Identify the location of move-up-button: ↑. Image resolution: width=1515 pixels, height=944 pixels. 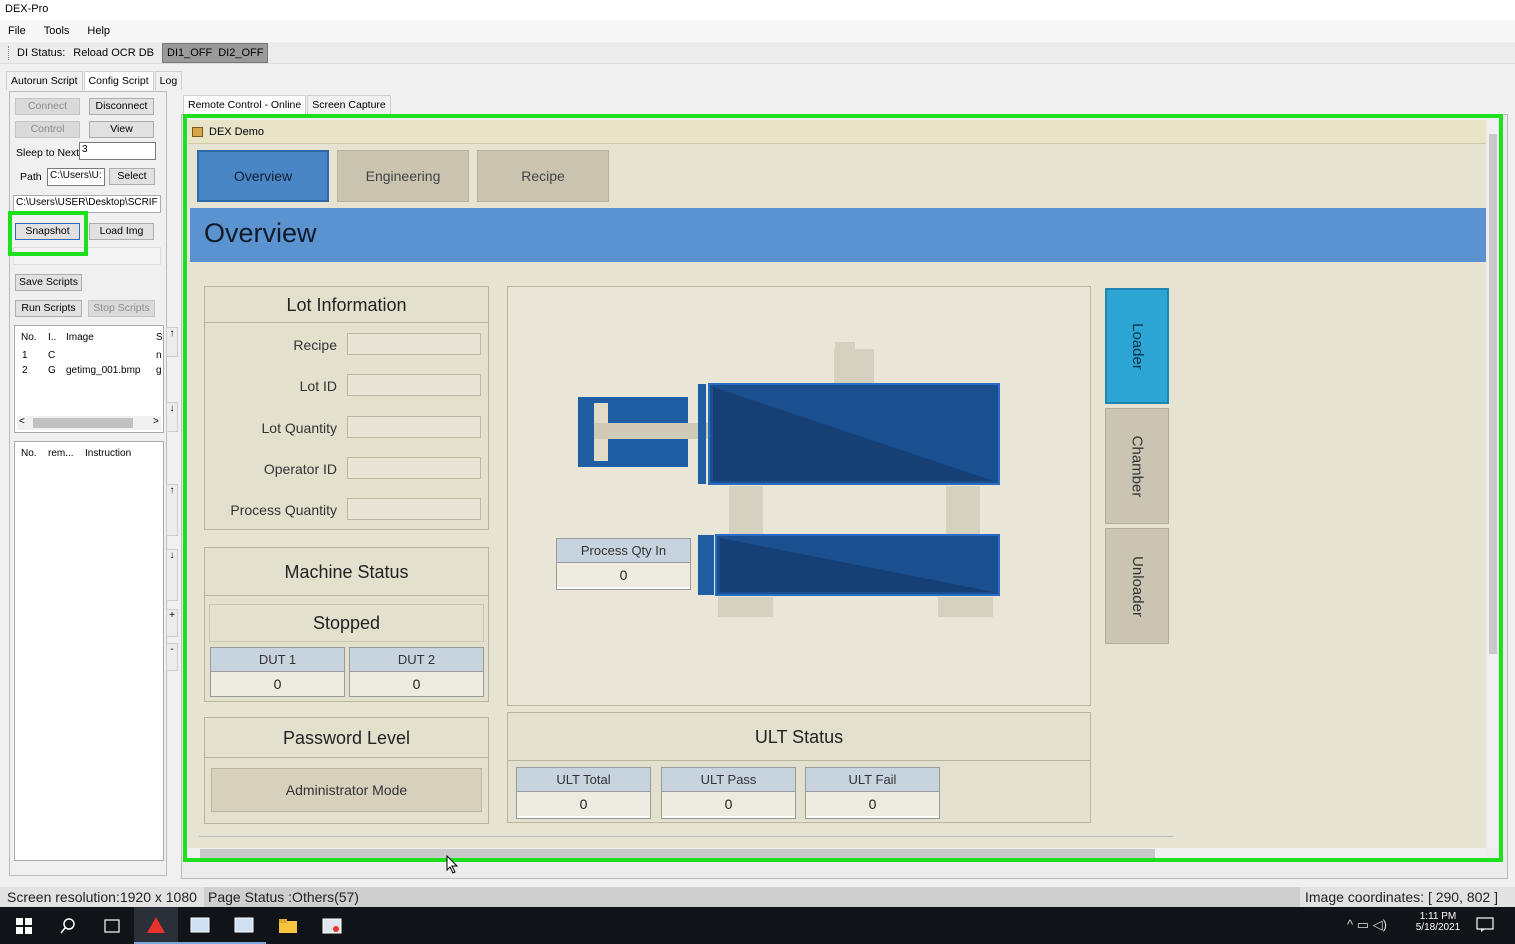
(172, 342).